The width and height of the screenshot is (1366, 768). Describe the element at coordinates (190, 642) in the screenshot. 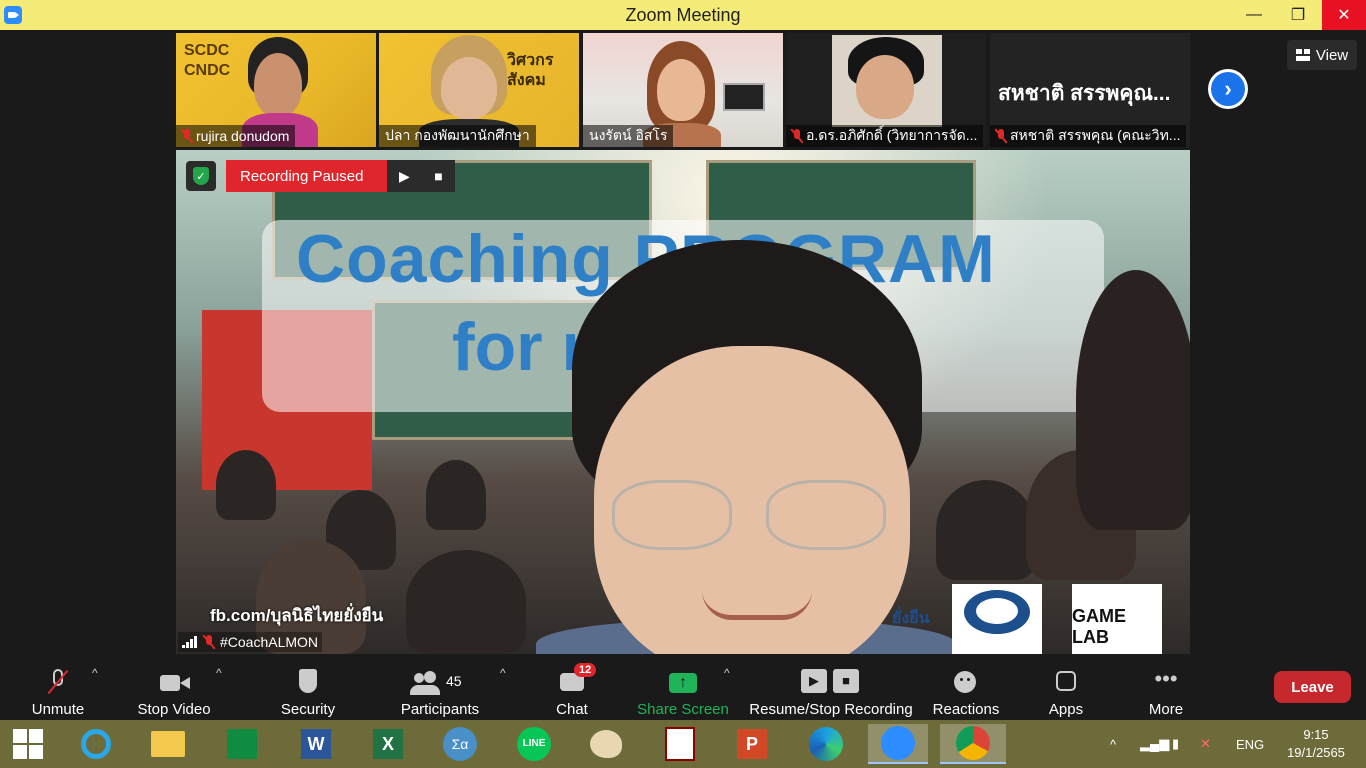

I see `signal-strength-icon` at that location.